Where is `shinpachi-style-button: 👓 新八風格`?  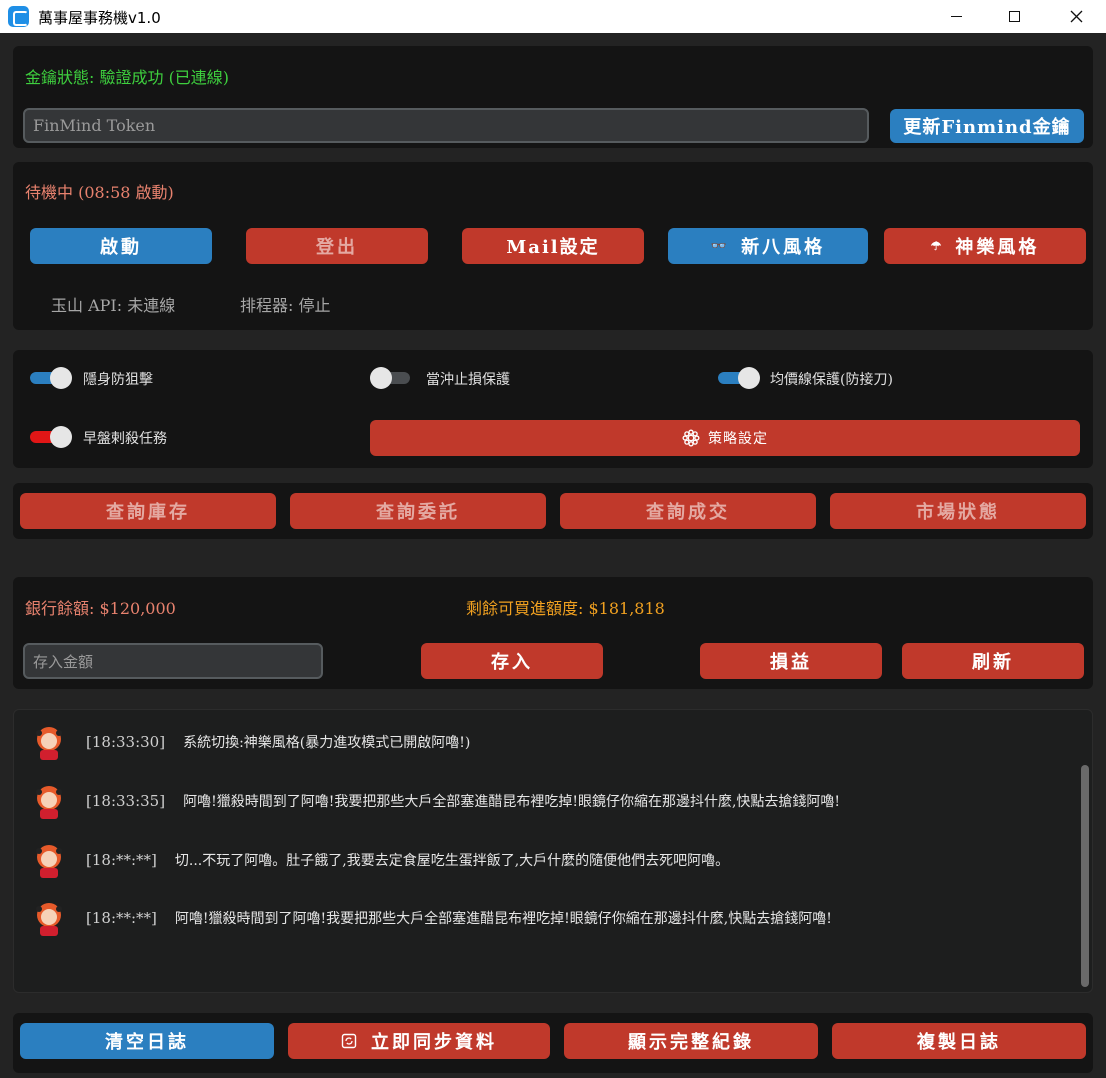
shinpachi-style-button: 👓 新八風格 is located at coordinates (768, 246).